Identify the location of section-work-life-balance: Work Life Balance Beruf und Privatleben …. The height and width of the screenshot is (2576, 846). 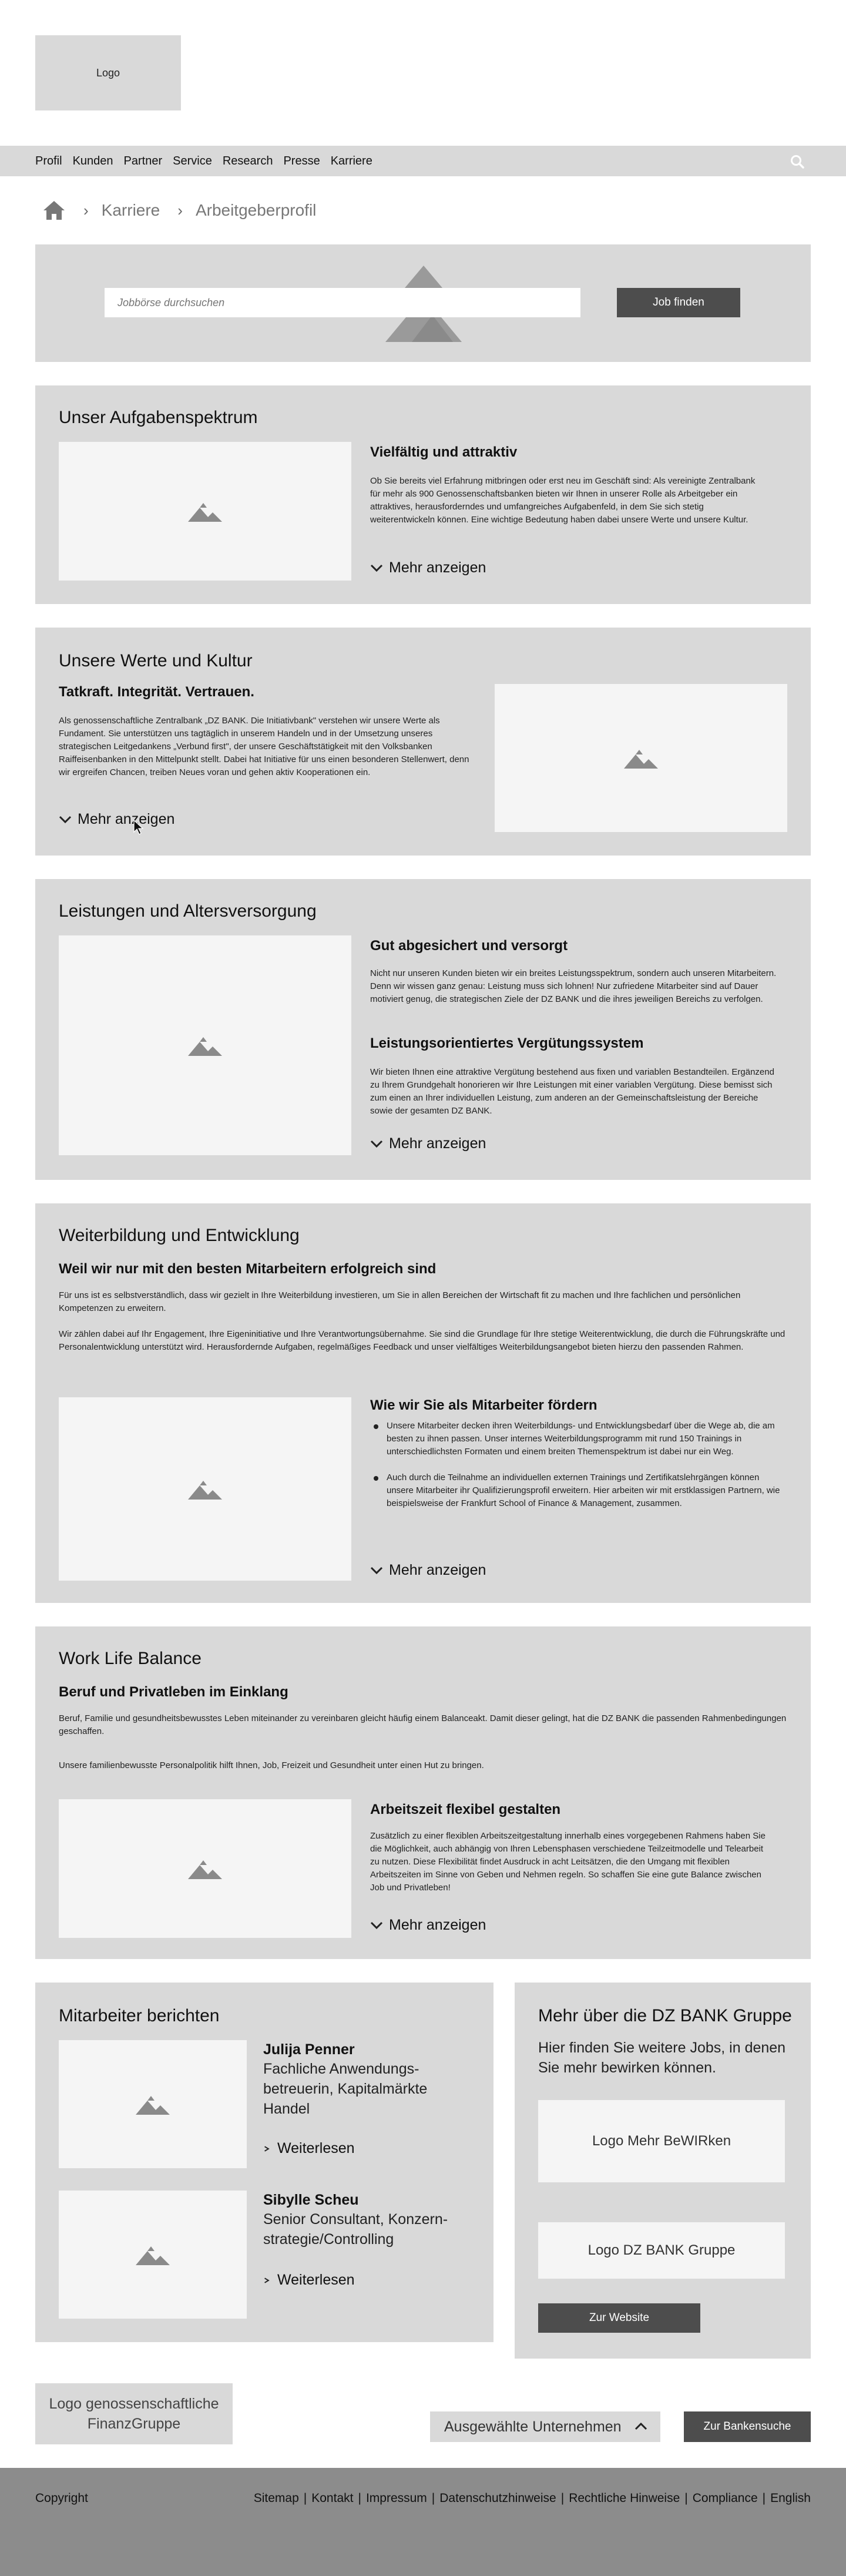
(423, 1792).